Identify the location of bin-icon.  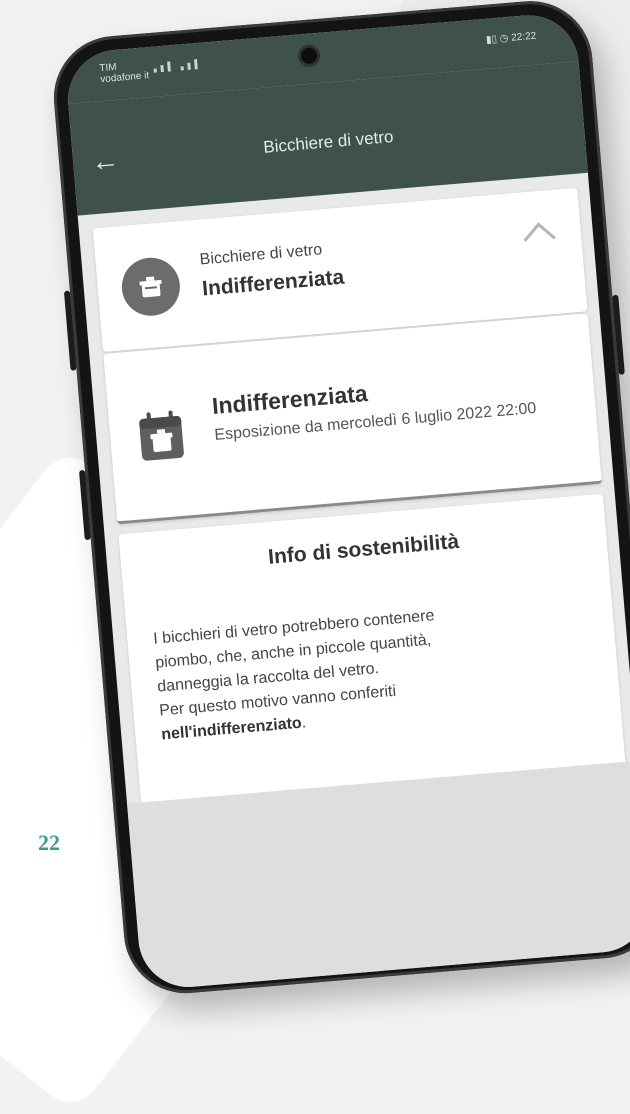
(151, 287).